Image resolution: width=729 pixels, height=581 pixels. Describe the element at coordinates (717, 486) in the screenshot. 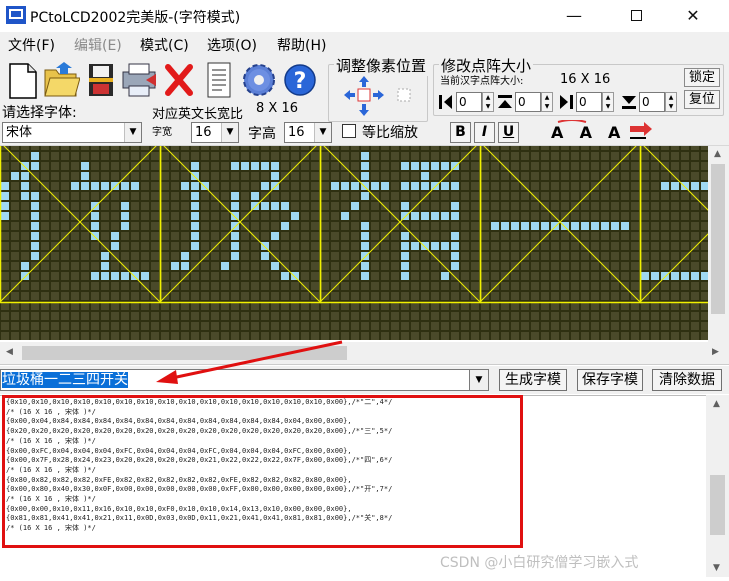

I see `output-vertical-scrollbar: ▲ ▼` at that location.